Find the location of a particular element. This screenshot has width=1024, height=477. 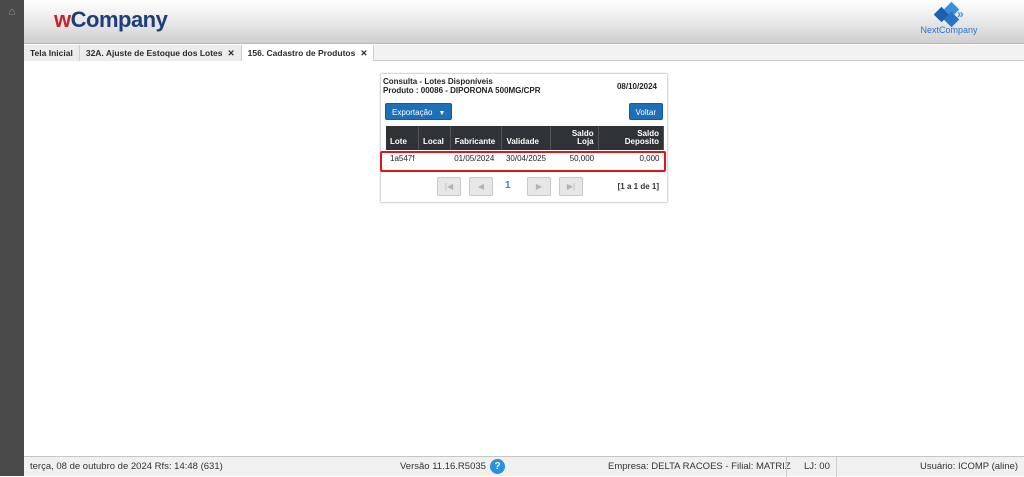

column-header: Local is located at coordinates (434, 138).